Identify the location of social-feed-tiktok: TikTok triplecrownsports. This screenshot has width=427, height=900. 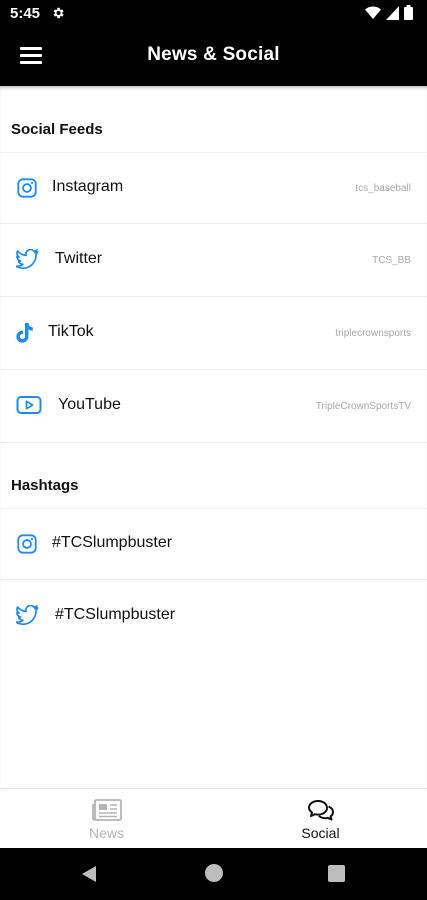
(213, 334).